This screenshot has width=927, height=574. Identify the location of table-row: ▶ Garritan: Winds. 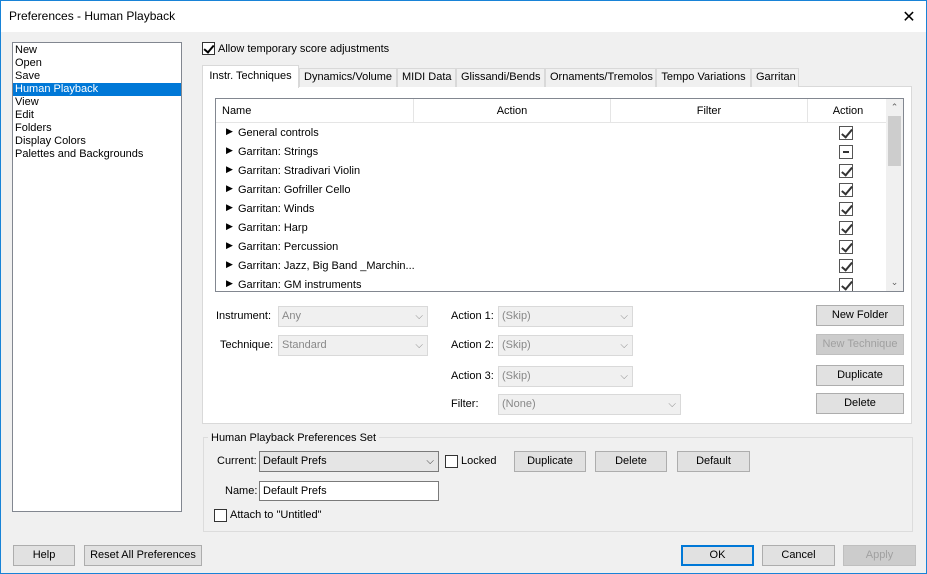
(552, 209).